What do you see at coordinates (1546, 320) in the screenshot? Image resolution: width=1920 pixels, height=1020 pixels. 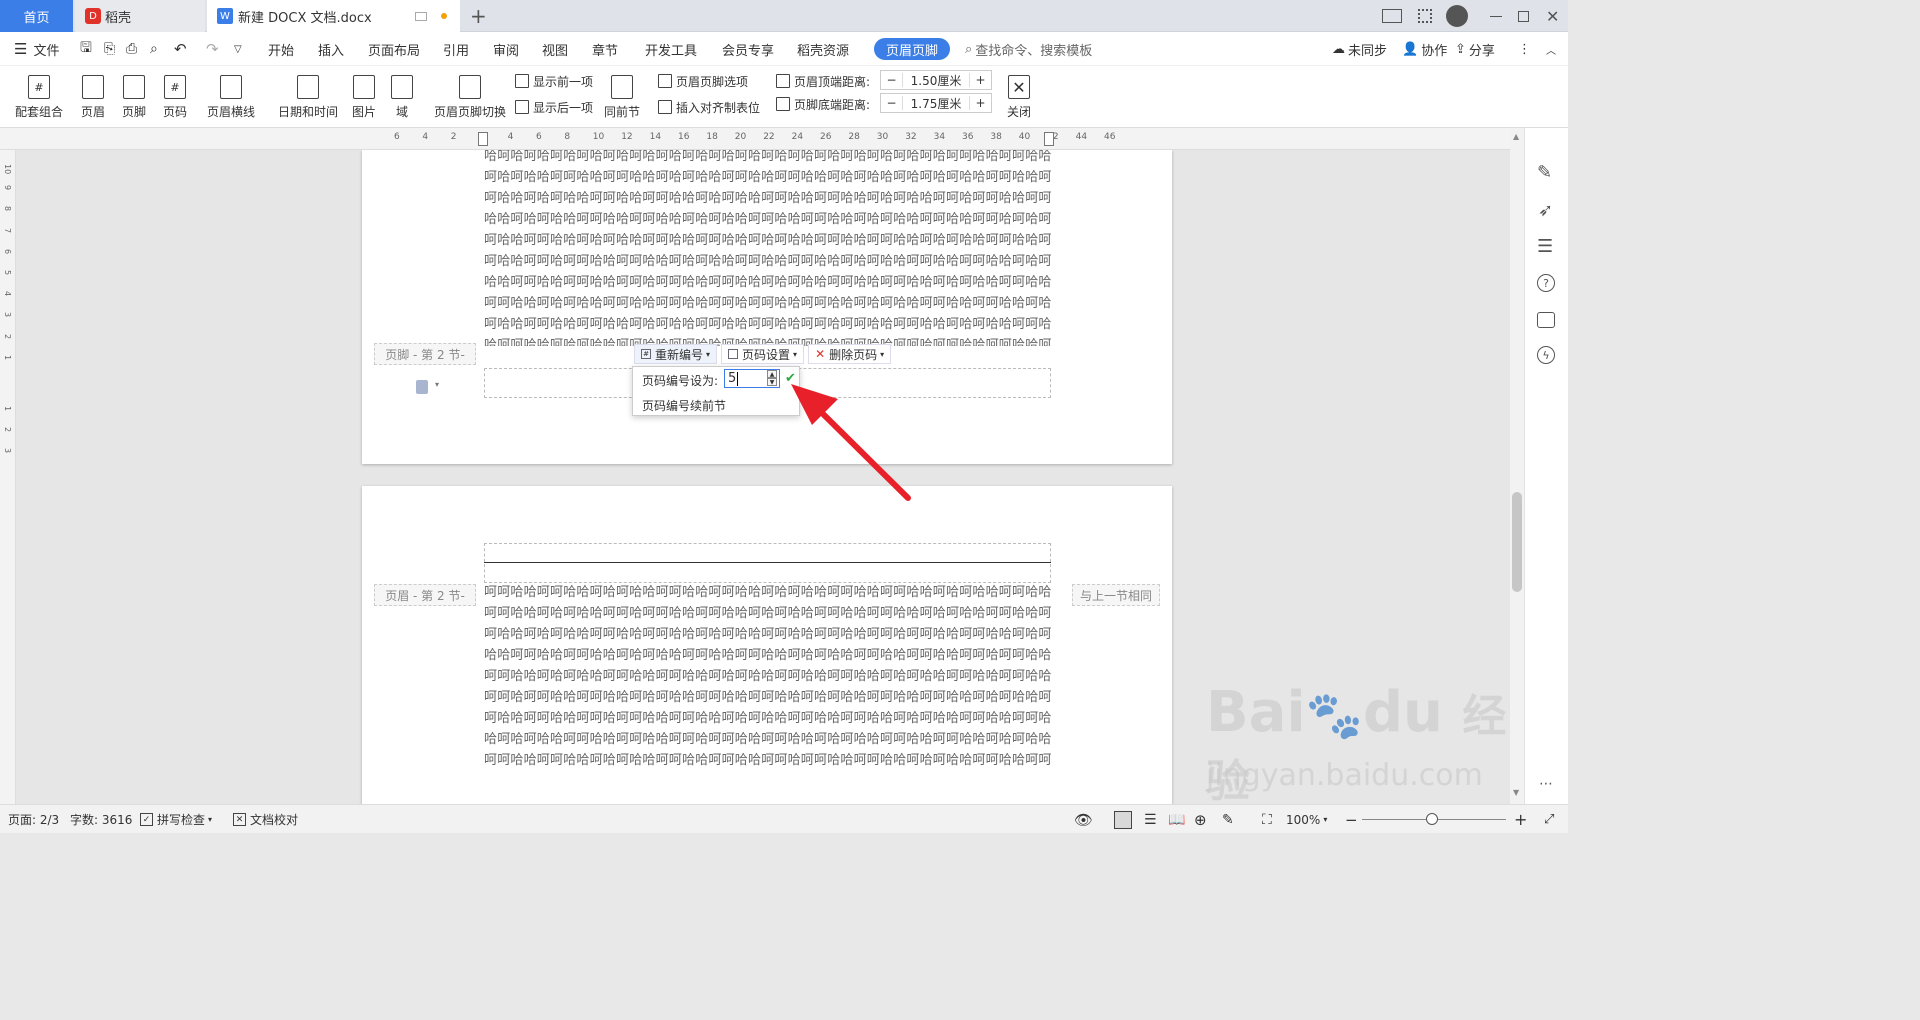 I see `backup-icon` at bounding box center [1546, 320].